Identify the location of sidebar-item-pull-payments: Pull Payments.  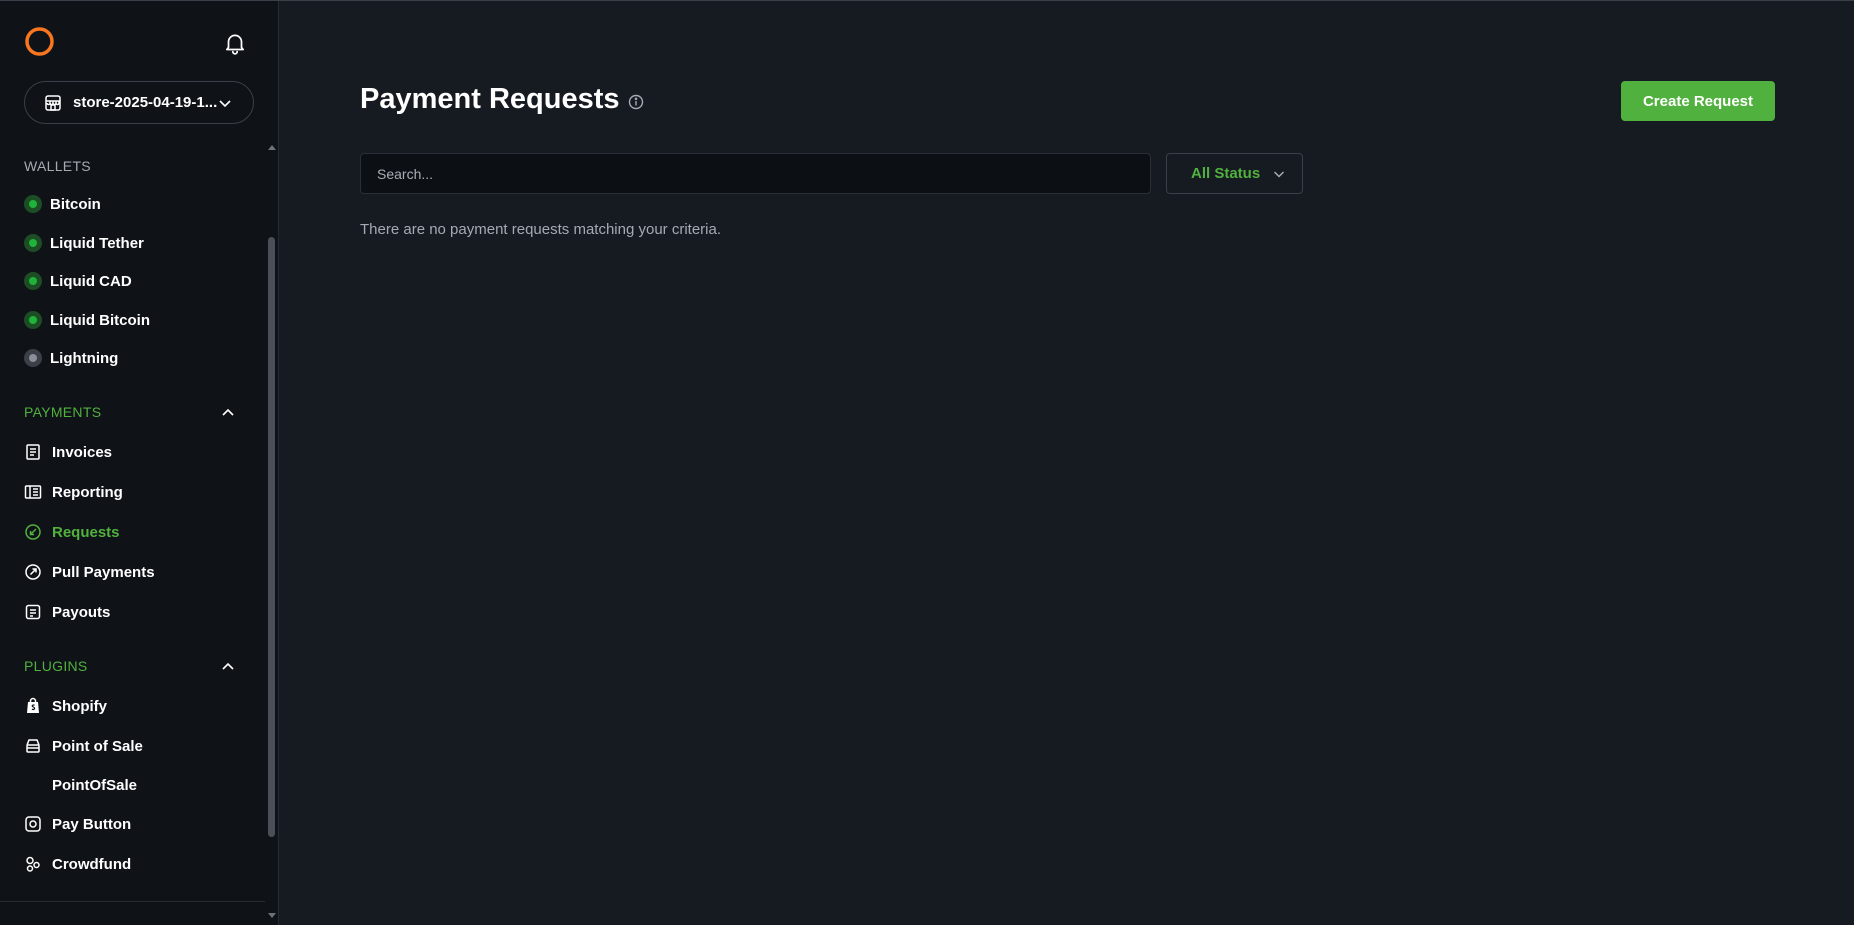
(89, 572).